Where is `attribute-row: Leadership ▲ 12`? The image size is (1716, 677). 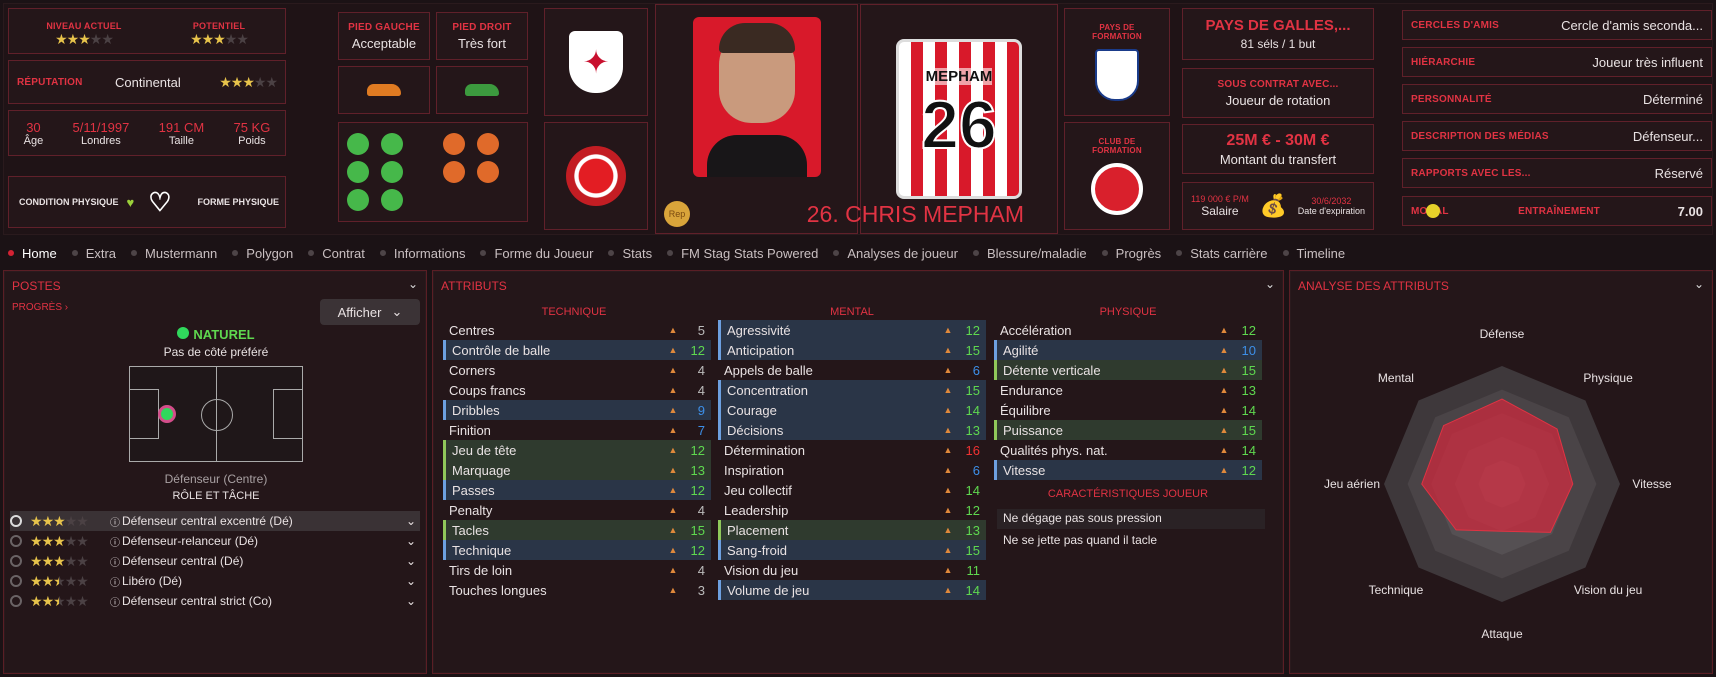 attribute-row: Leadership ▲ 12 is located at coordinates (852, 510).